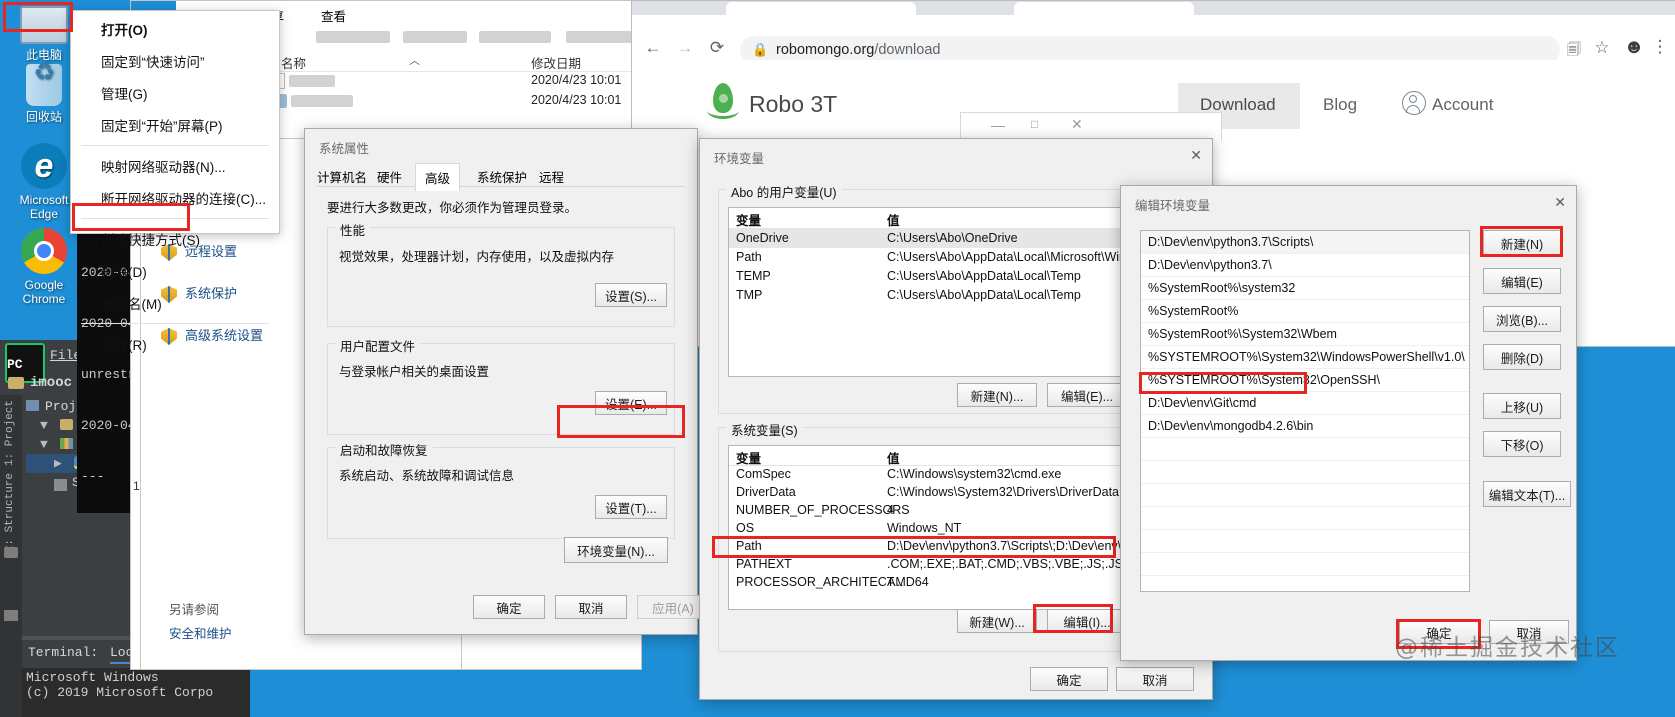 The image size is (1675, 717). Describe the element at coordinates (58, 463) in the screenshot. I see `chevron-right-icon: ▶` at that location.